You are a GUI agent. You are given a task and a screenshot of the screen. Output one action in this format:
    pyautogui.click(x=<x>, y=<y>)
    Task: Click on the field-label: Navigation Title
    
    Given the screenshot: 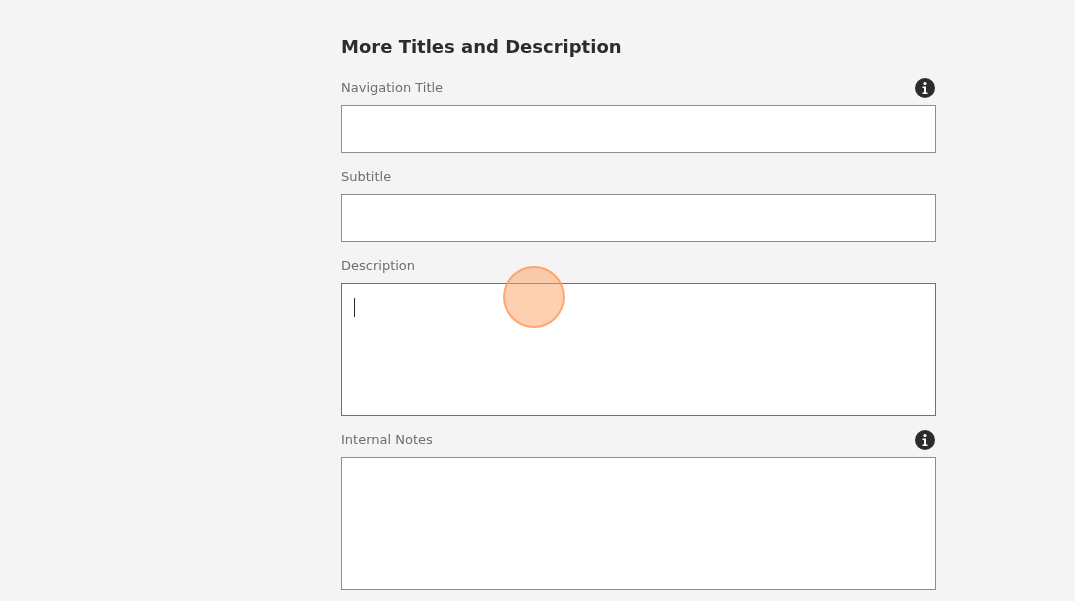 What is the action you would take?
    pyautogui.click(x=392, y=88)
    